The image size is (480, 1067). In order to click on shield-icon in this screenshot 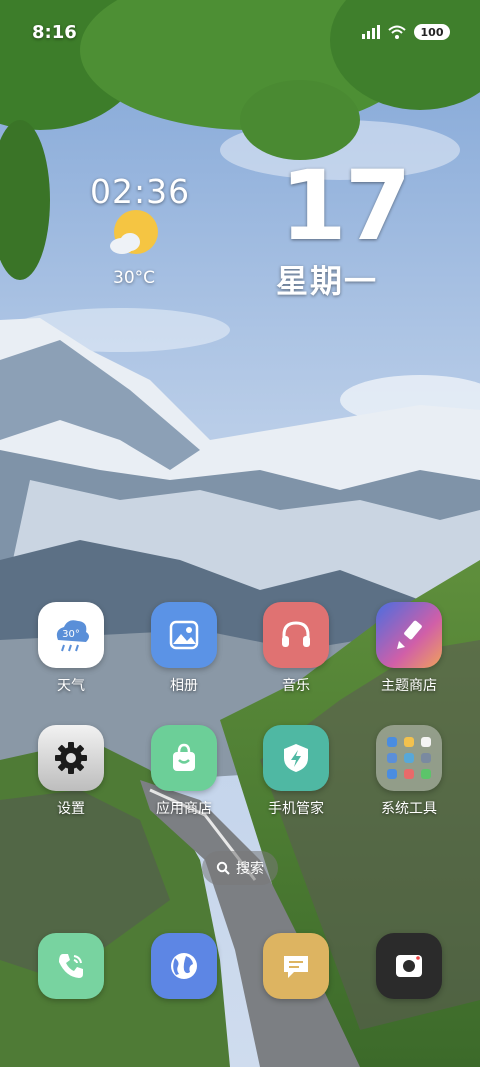, I will do `click(296, 758)`.